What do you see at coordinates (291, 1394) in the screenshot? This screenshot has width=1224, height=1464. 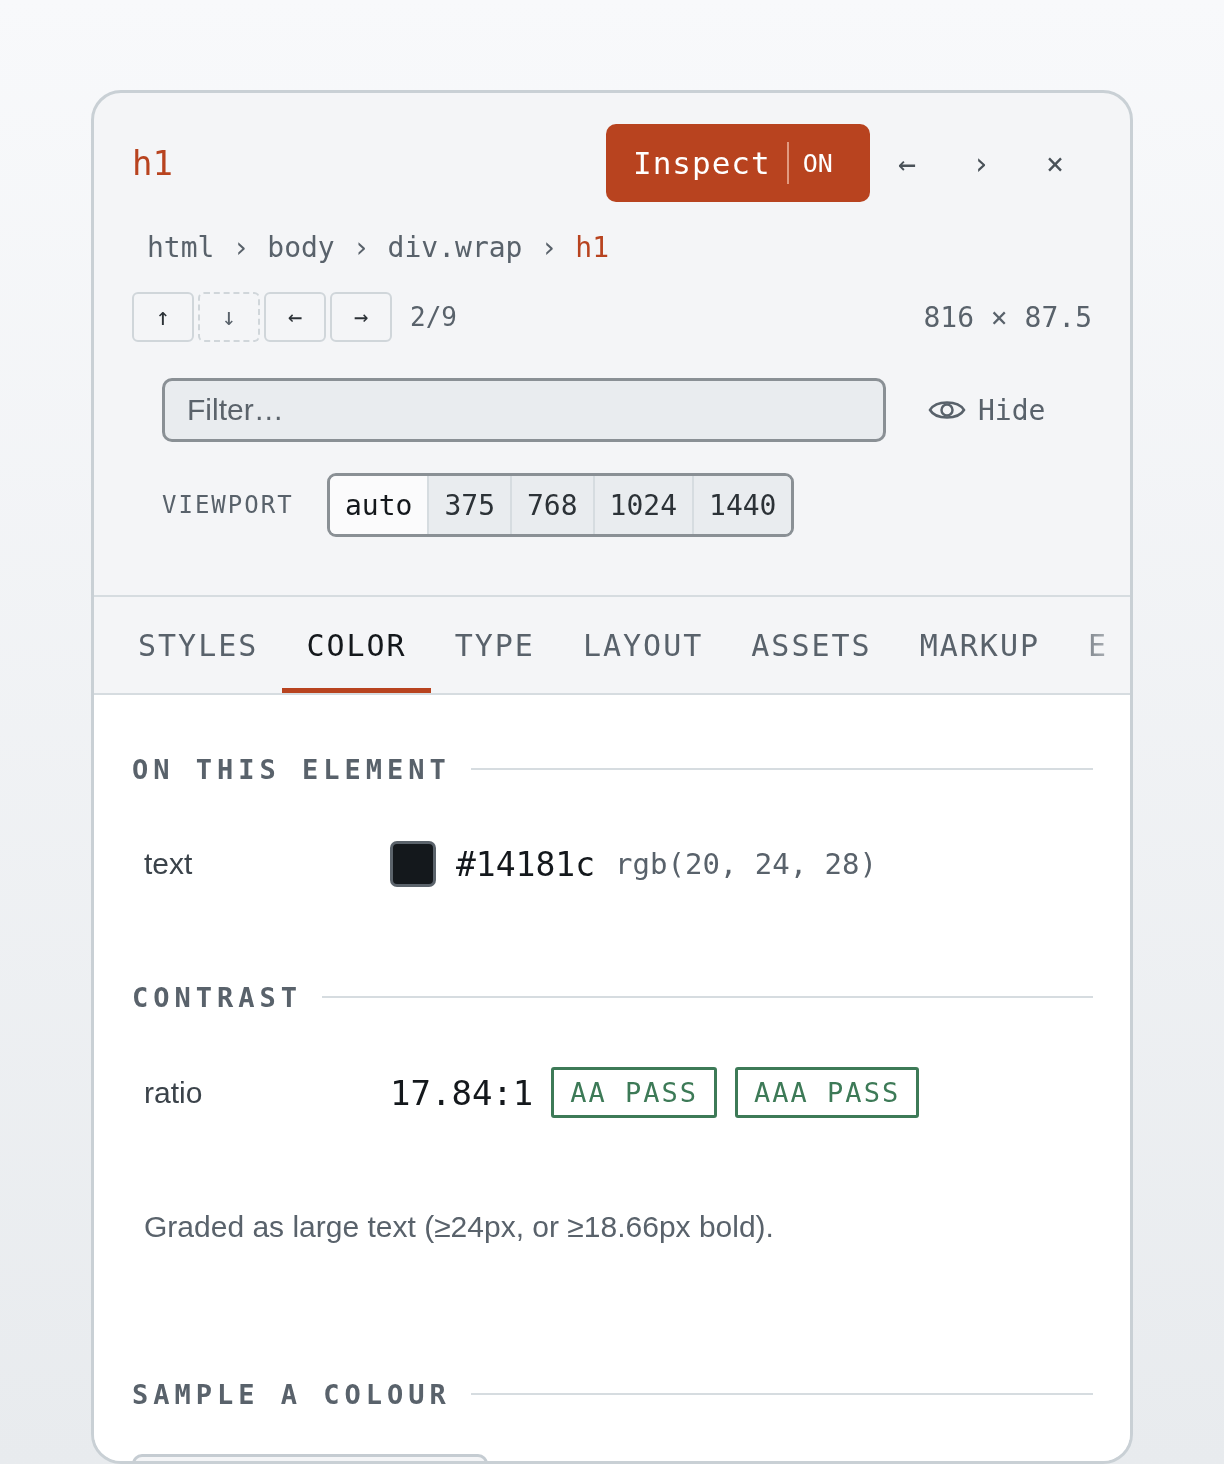 I see `section-title: SAMPLE A COLOUR` at bounding box center [291, 1394].